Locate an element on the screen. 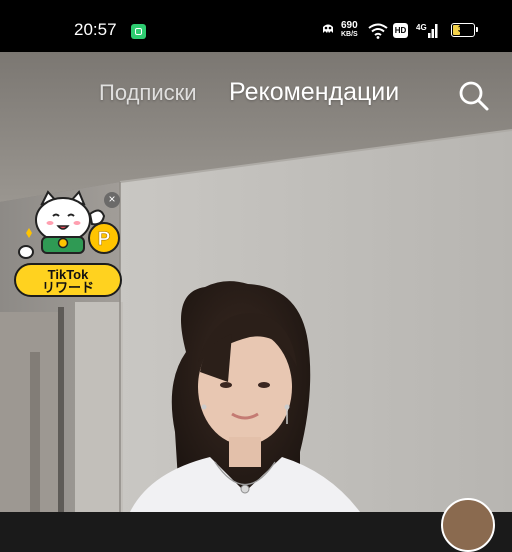  hd-icon: HD is located at coordinates (400, 30).